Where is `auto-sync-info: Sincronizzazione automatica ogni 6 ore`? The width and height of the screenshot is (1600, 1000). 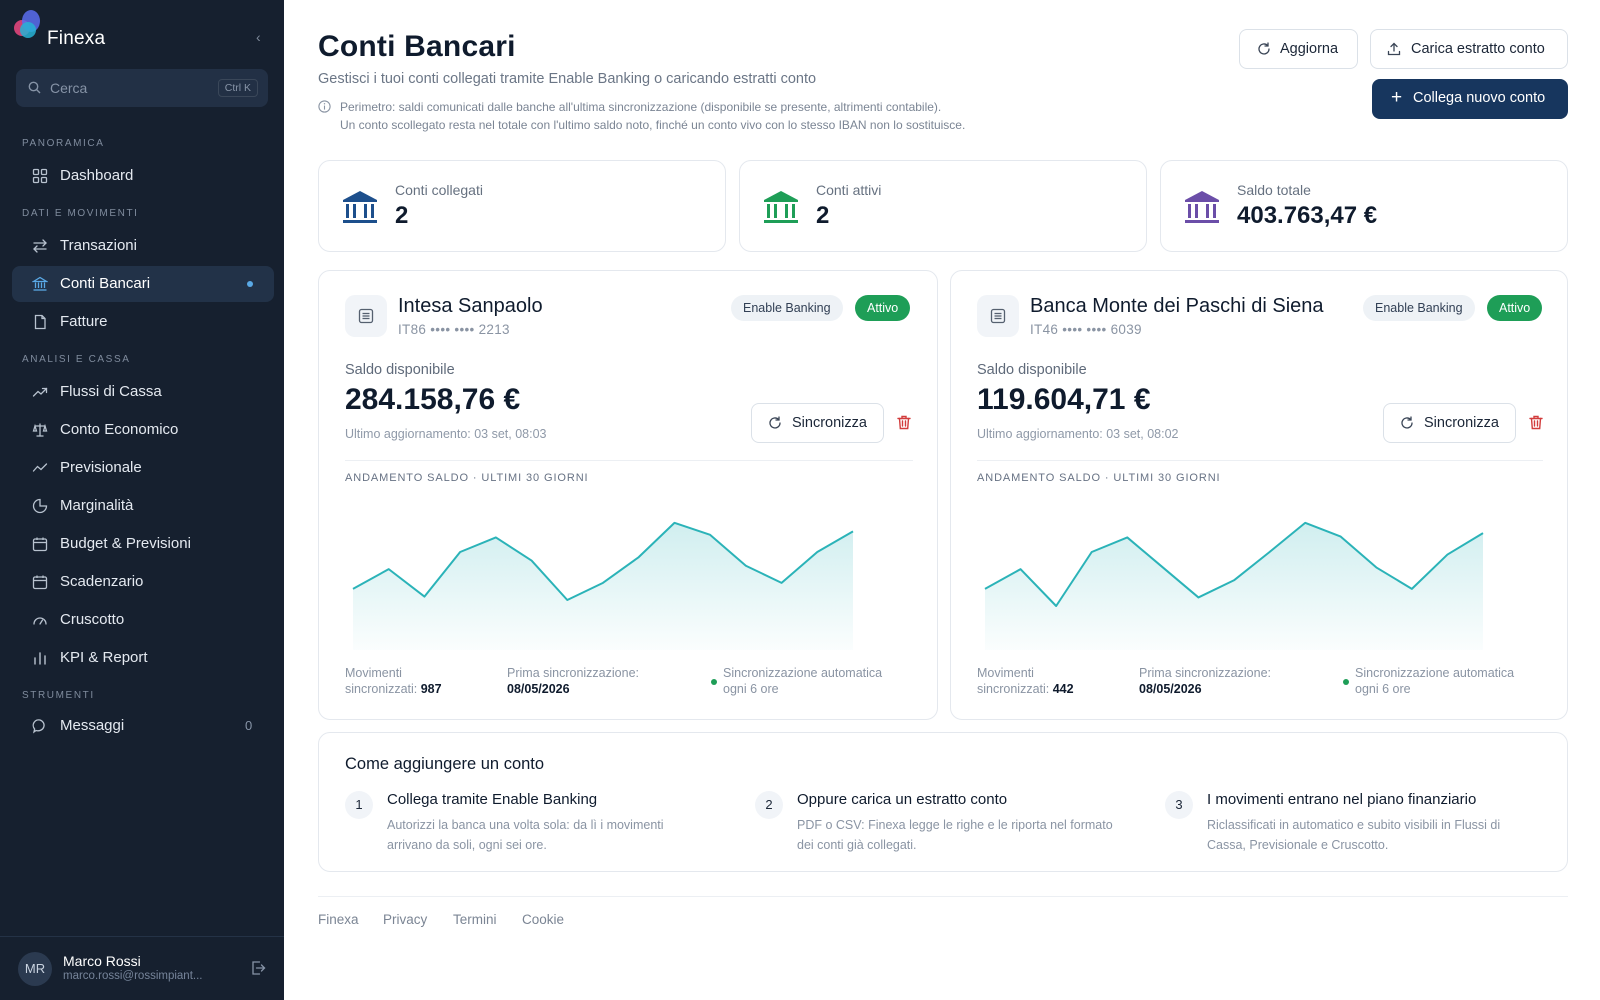 auto-sync-info: Sincronizzazione automatica ogni 6 ore is located at coordinates (1434, 681).